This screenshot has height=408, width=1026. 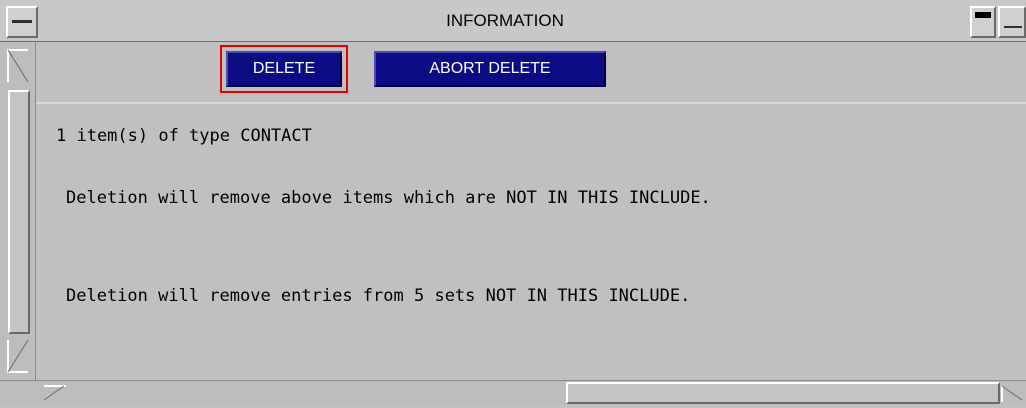 What do you see at coordinates (505, 20) in the screenshot?
I see `window-title: INFORMATION` at bounding box center [505, 20].